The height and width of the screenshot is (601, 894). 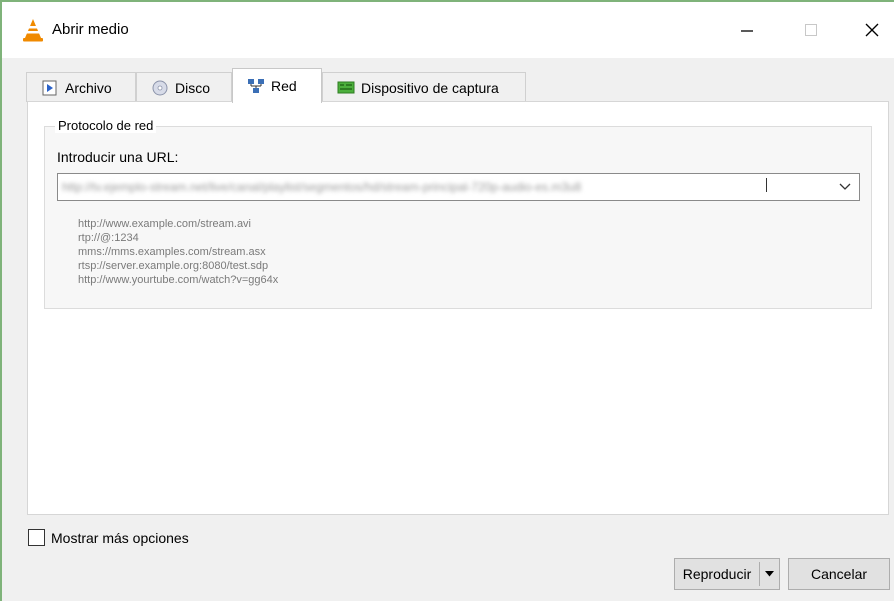 I want to click on example-url: http://www.example.com/stream.avi, so click(x=165, y=224).